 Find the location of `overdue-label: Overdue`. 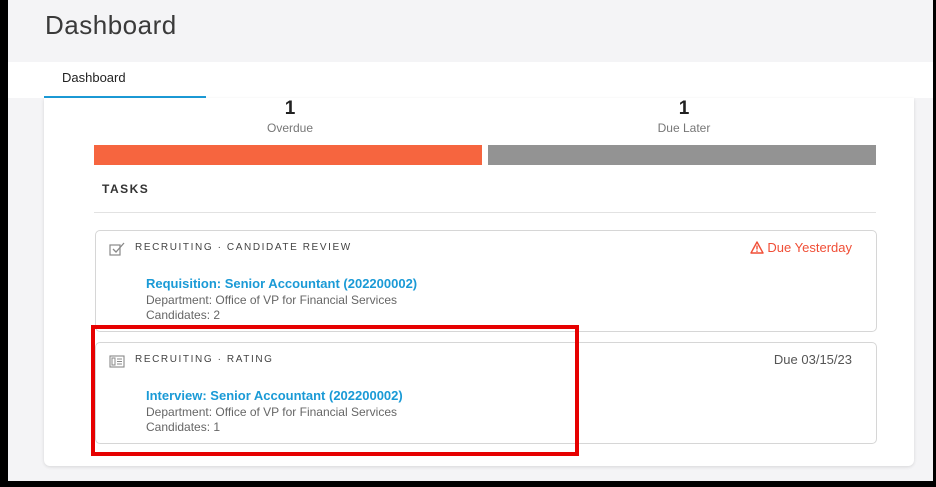

overdue-label: Overdue is located at coordinates (290, 128).